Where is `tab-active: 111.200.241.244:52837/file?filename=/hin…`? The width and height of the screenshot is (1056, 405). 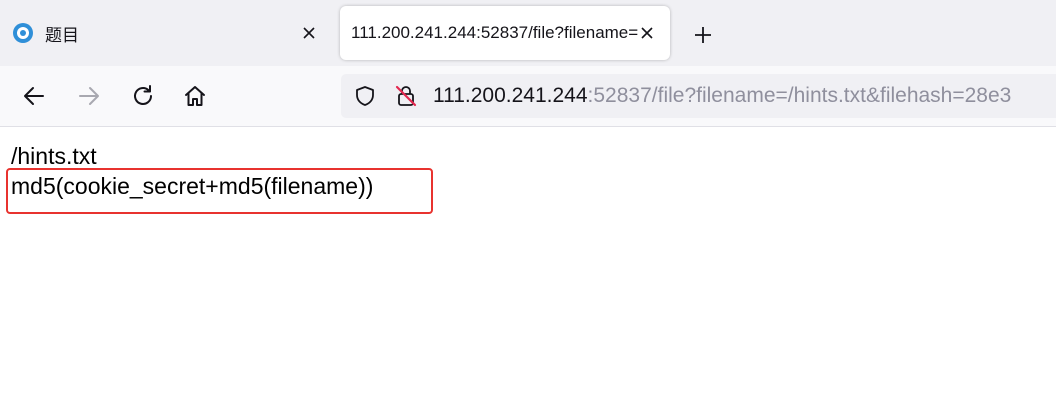 tab-active: 111.200.241.244:52837/file?filename=/hin… is located at coordinates (505, 33).